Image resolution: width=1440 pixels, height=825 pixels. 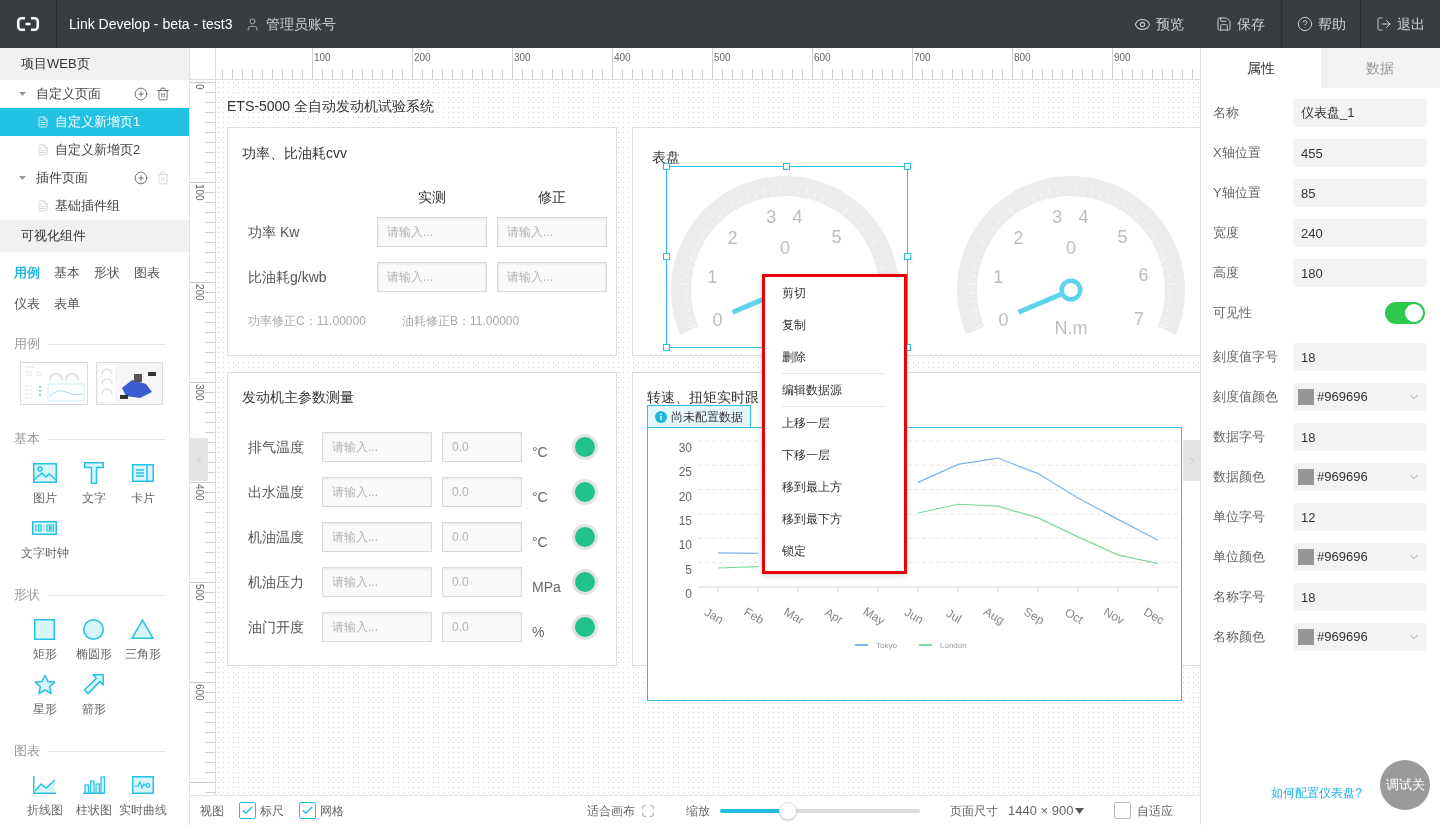 What do you see at coordinates (788, 810) in the screenshot?
I see `zoom-slider-thumb` at bounding box center [788, 810].